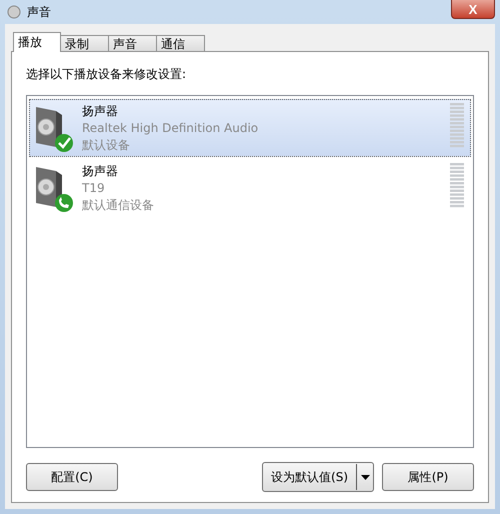  What do you see at coordinates (132, 43) in the screenshot?
I see `tab: 声音` at bounding box center [132, 43].